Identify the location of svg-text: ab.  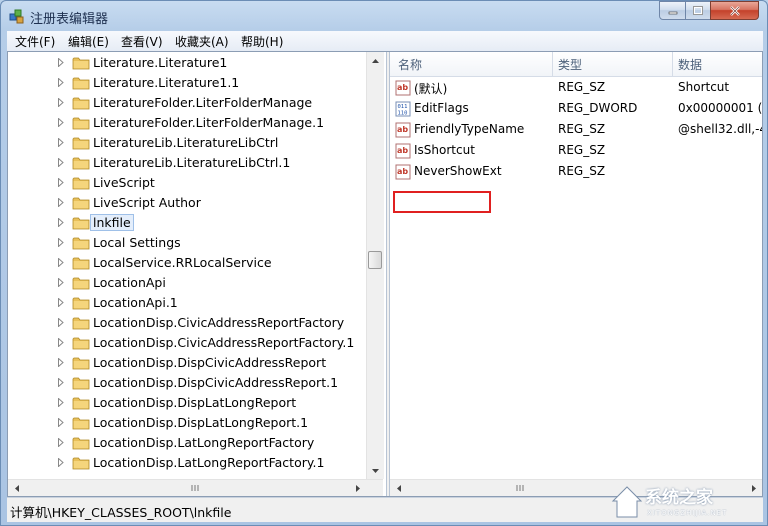
(402, 129).